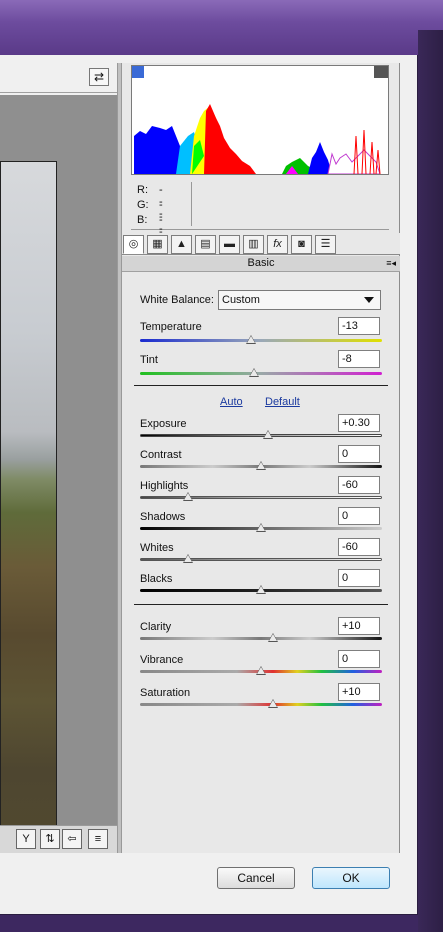 This screenshot has height=932, width=443. I want to click on temperature-input: -13, so click(359, 326).